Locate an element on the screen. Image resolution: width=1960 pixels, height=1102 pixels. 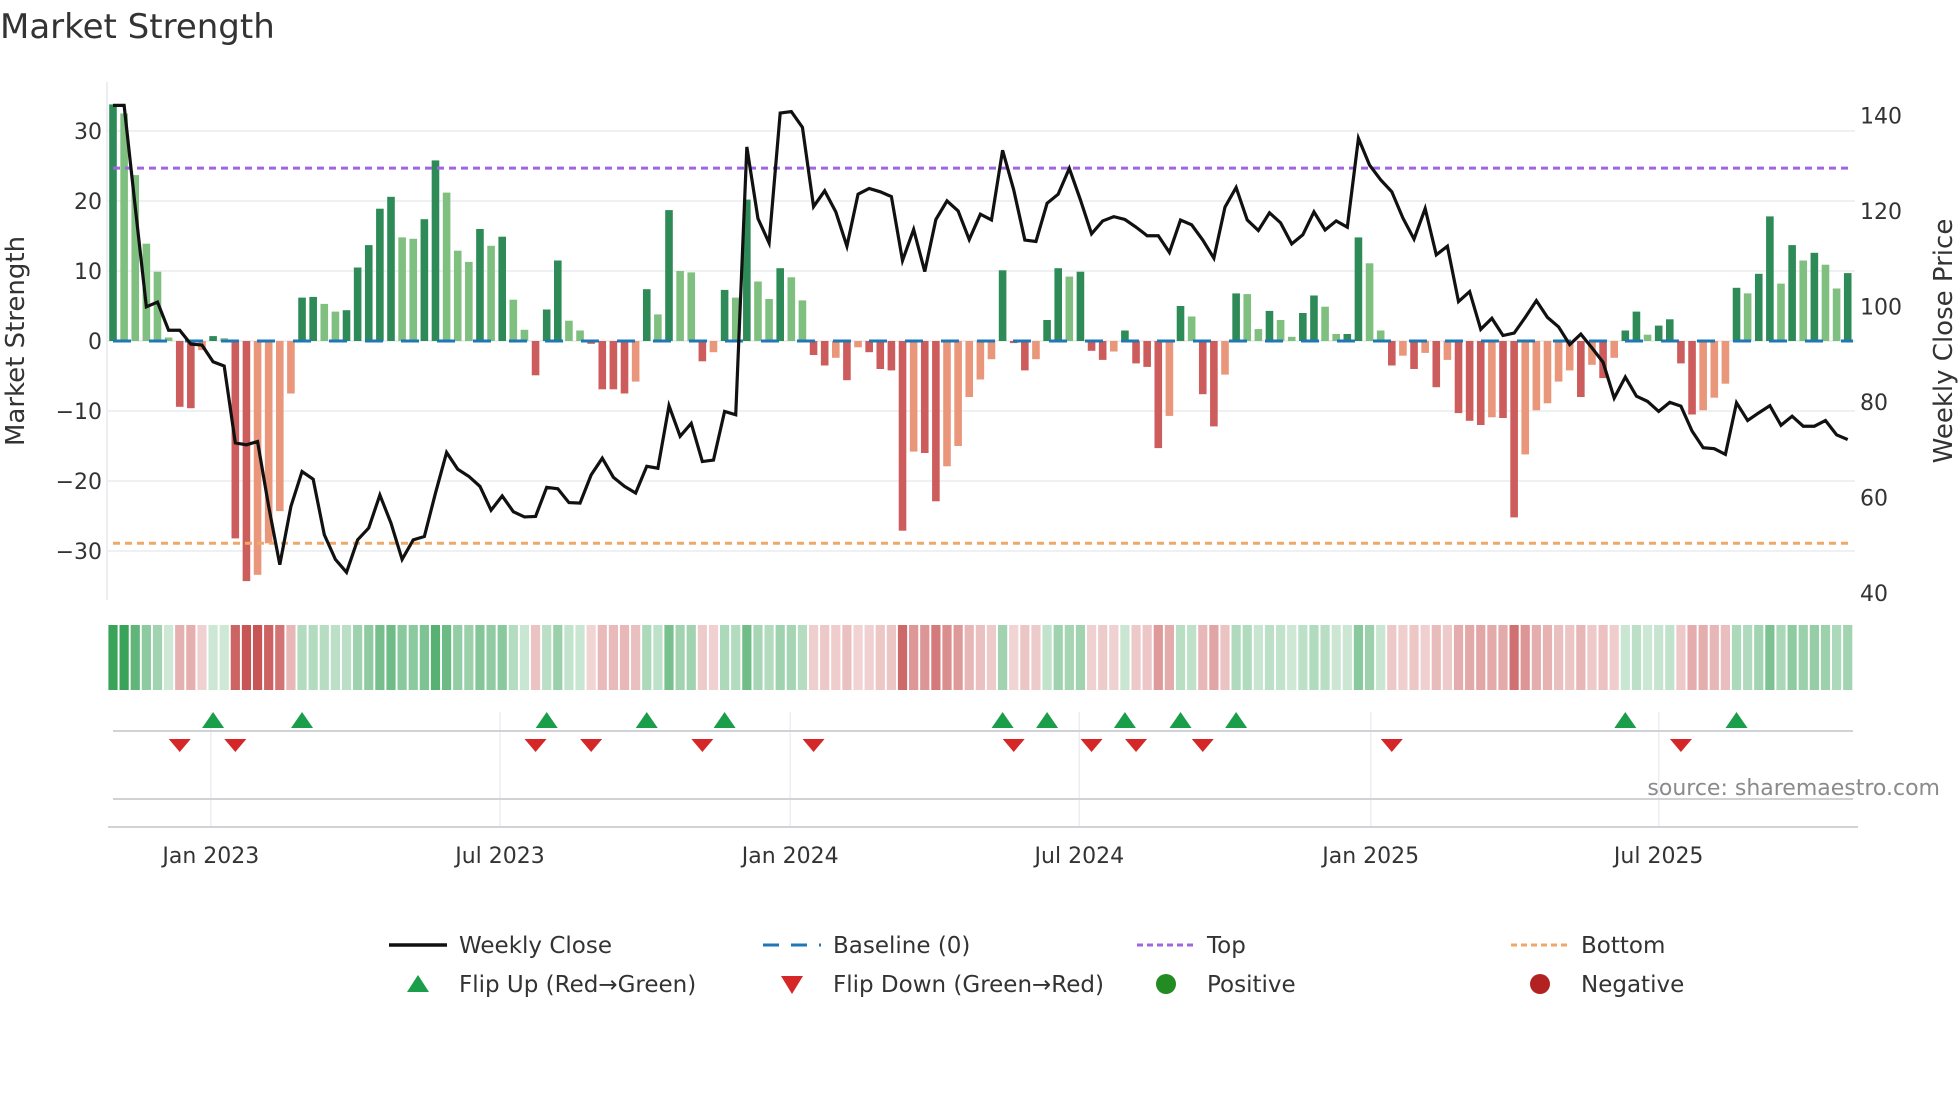
legend-label: Baseline (0) is located at coordinates (901, 946).